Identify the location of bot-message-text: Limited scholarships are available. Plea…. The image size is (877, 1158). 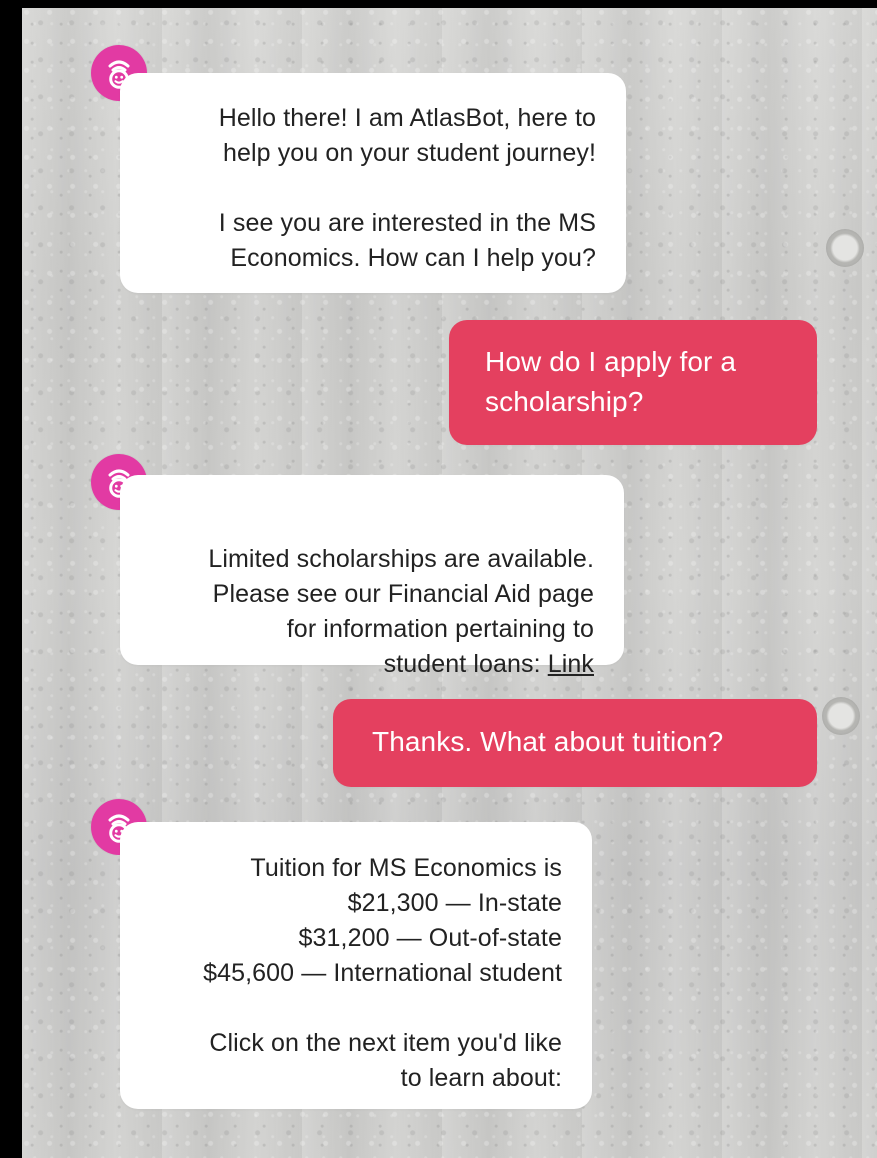
(401, 611).